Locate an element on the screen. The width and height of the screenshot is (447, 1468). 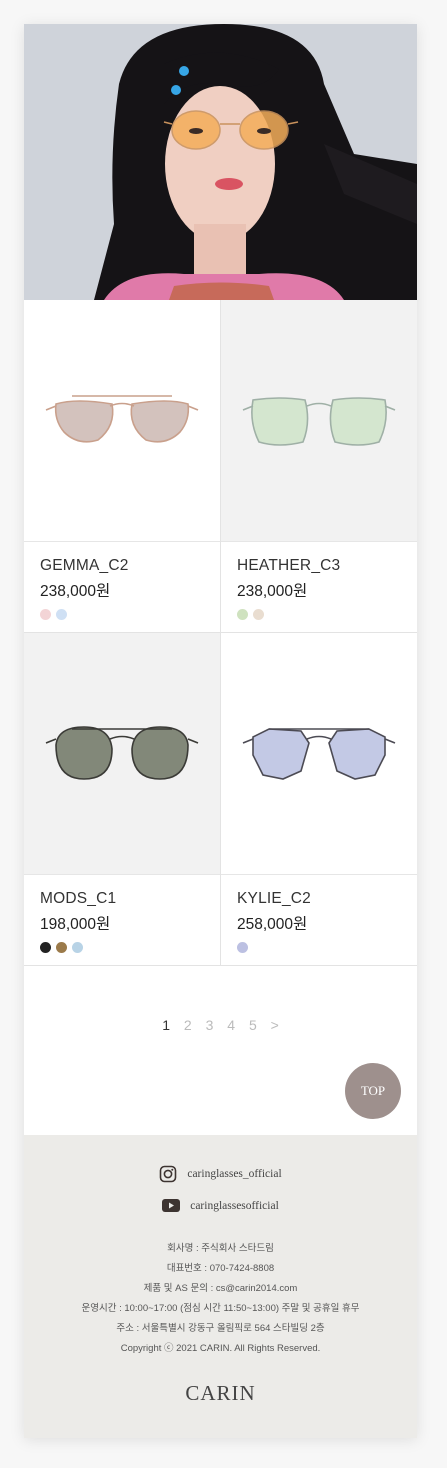
product-card: KYLIE_C2 258,000원 is located at coordinates (318, 799).